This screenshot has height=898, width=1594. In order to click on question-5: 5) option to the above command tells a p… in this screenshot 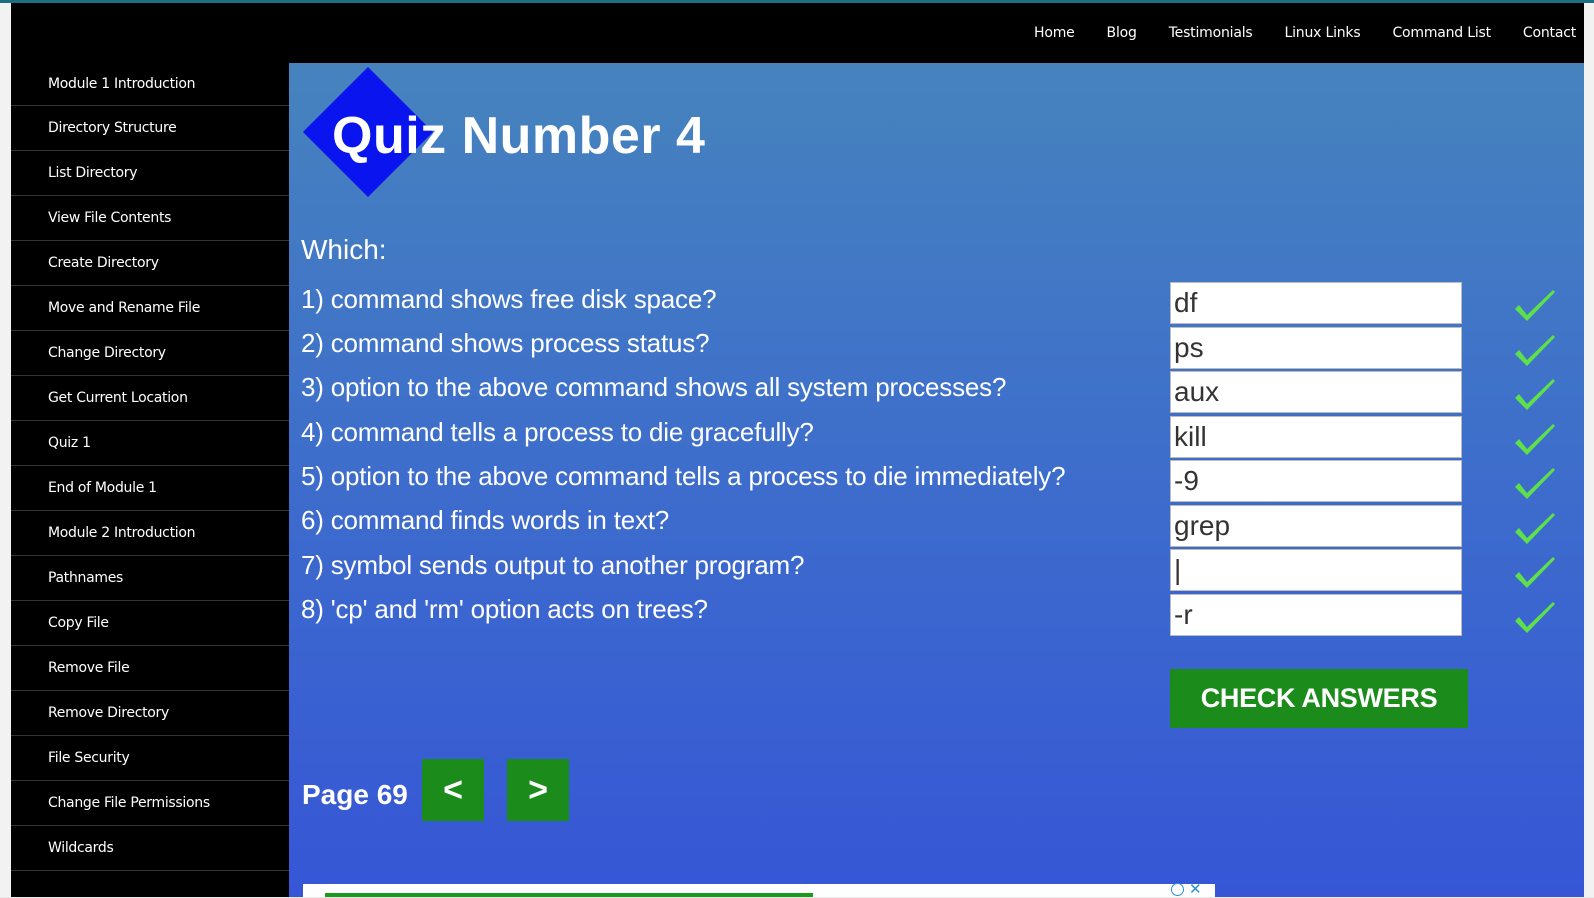, I will do `click(683, 476)`.